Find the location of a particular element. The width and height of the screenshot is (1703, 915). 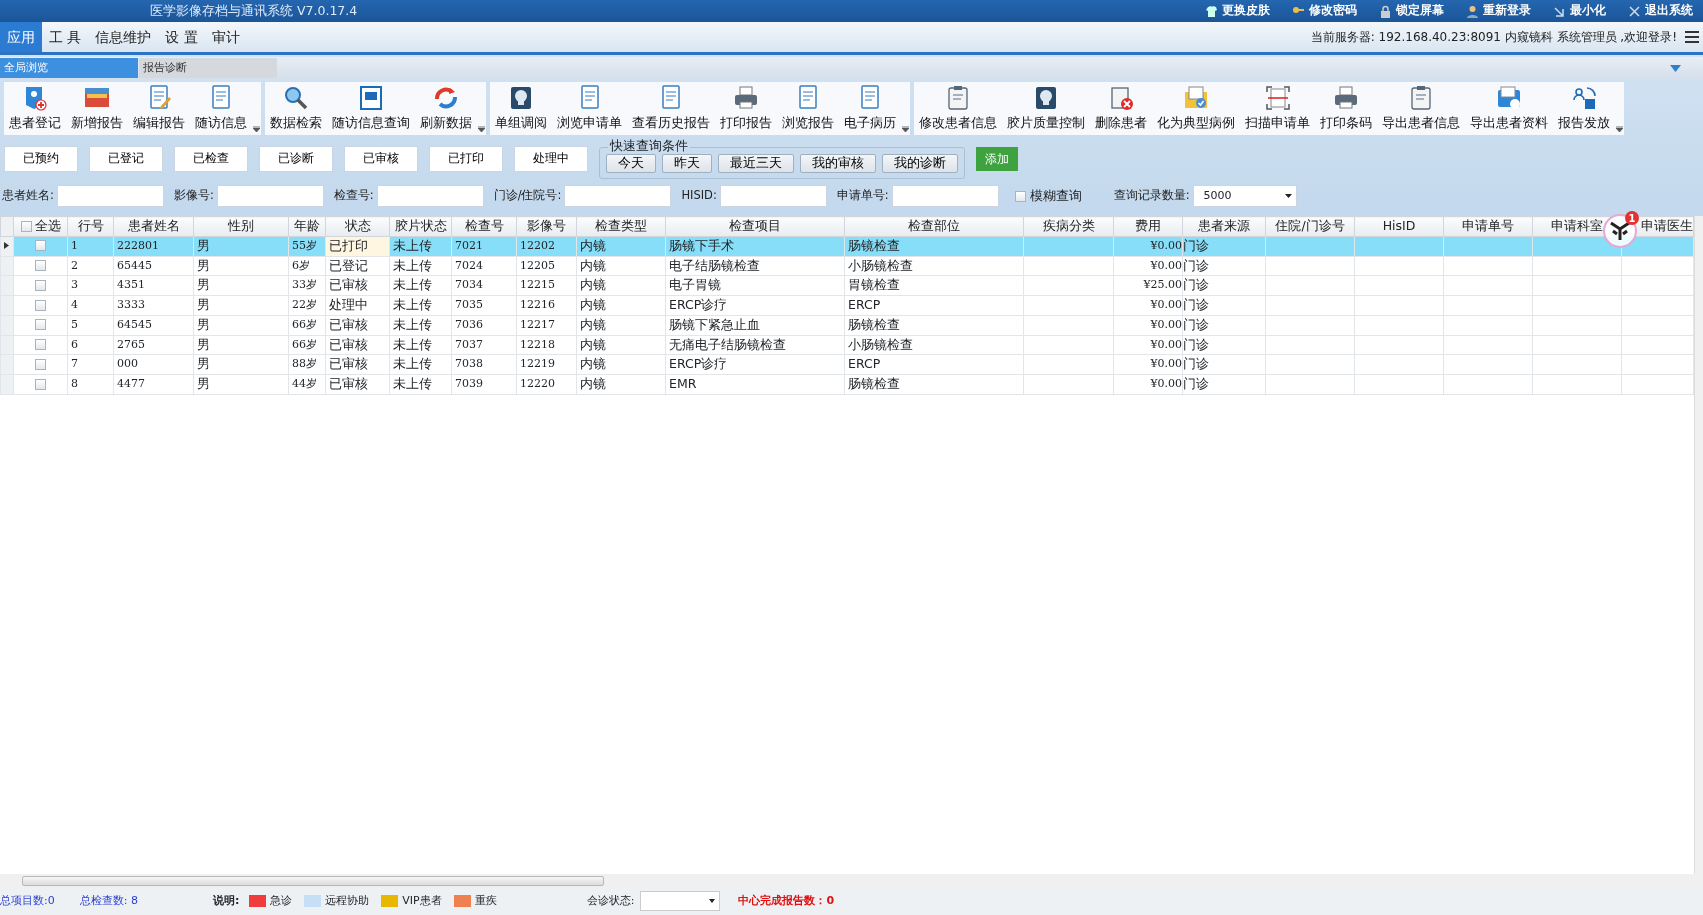

caret-icon is located at coordinates (712, 901).